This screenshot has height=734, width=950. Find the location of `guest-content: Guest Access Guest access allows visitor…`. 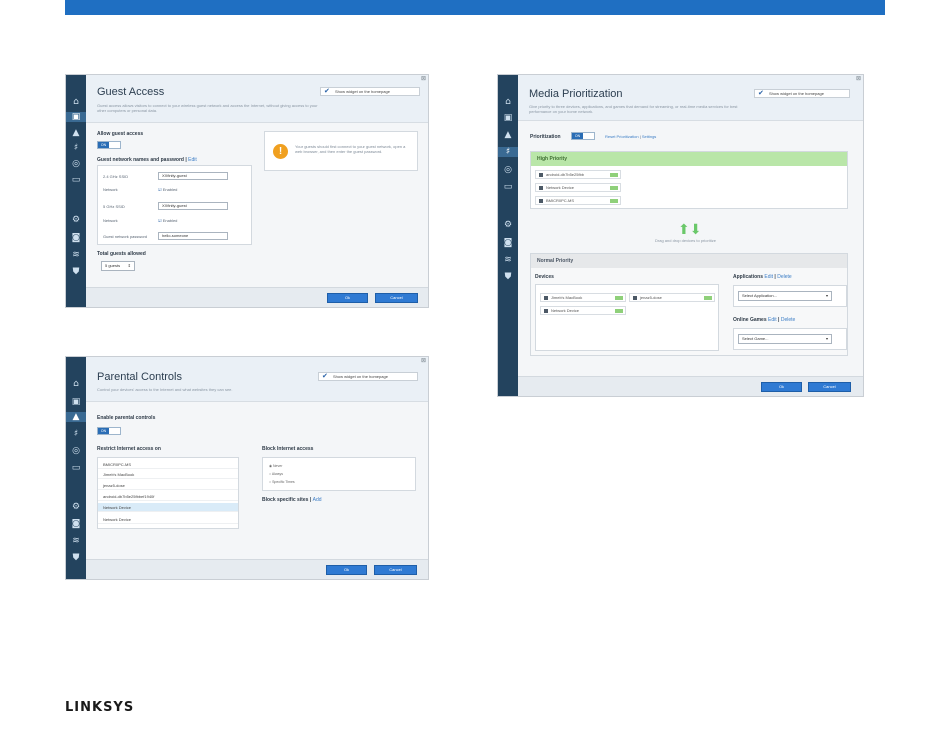

guest-content: Guest Access Guest access allows visitor… is located at coordinates (257, 191).